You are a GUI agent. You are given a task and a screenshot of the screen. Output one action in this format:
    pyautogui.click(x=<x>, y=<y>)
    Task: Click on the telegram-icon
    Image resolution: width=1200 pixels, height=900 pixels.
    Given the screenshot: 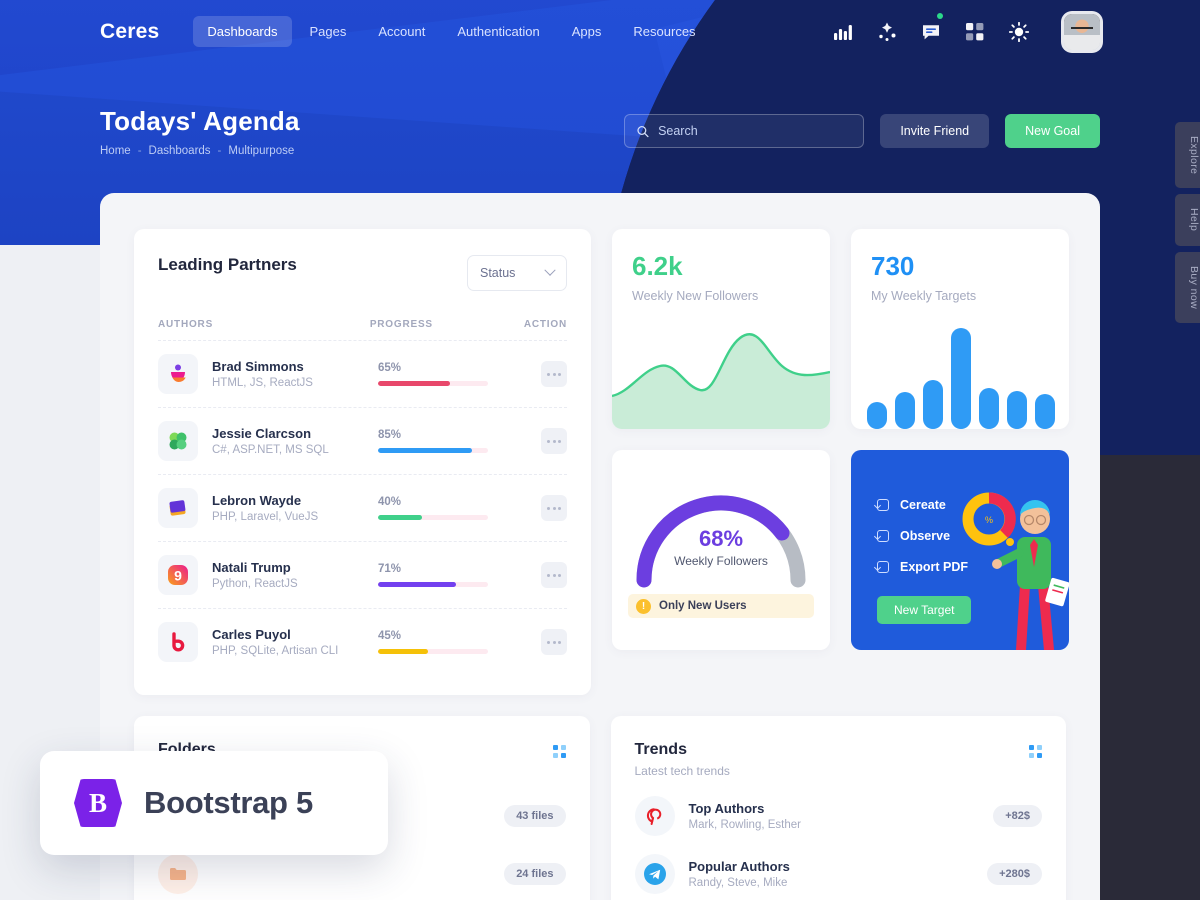 What is the action you would take?
    pyautogui.click(x=654, y=874)
    